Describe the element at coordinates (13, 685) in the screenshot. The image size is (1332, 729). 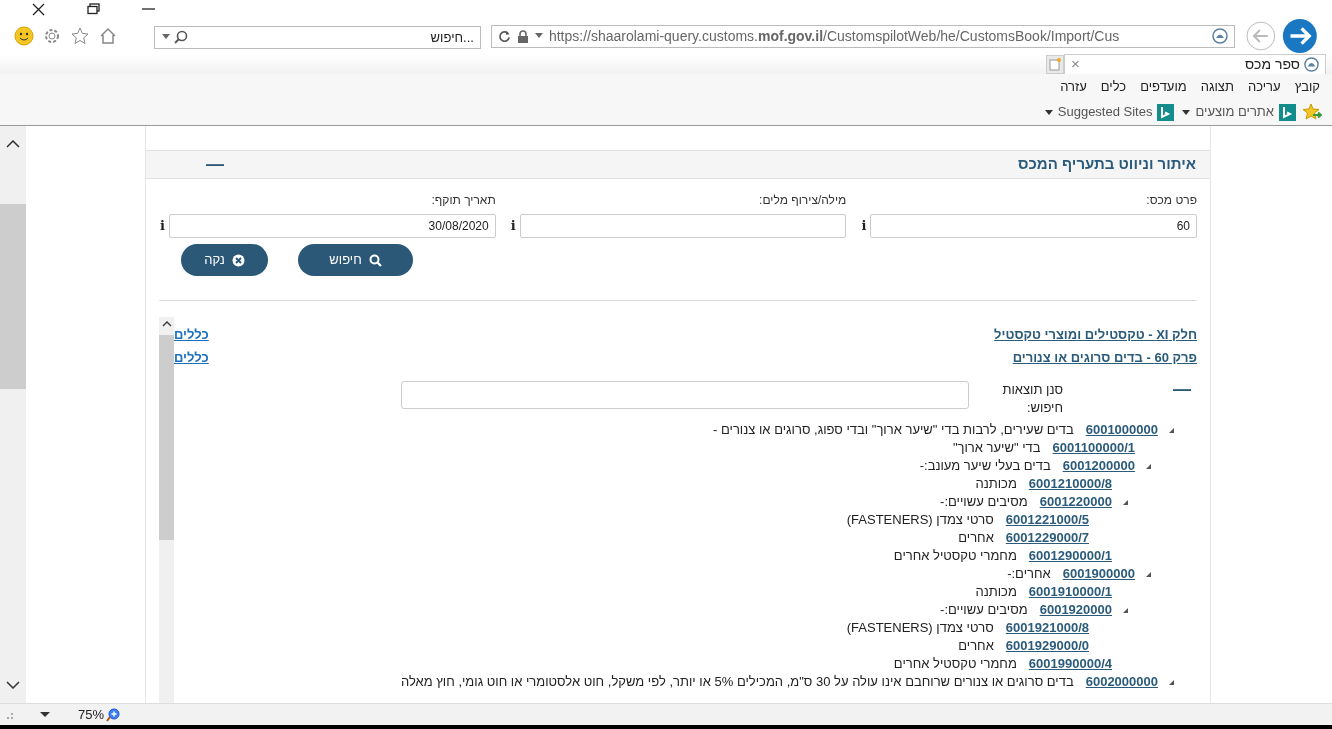
I see `scroll-down-icon` at that location.